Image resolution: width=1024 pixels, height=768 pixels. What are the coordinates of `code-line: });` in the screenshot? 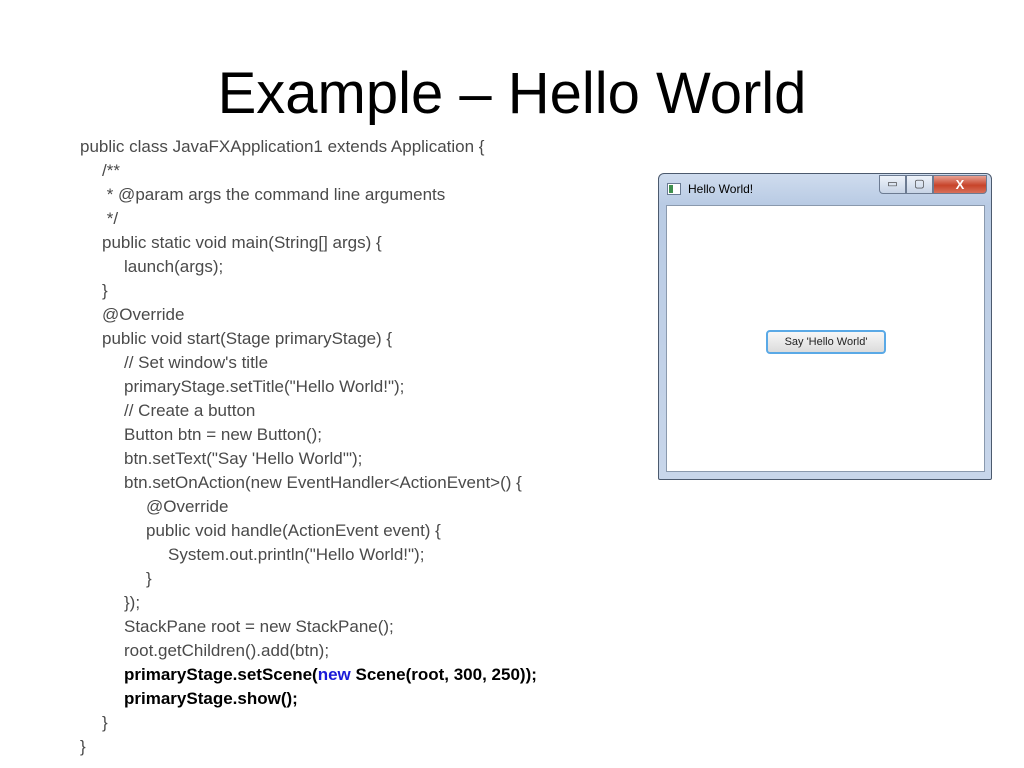 It's located at (132, 602).